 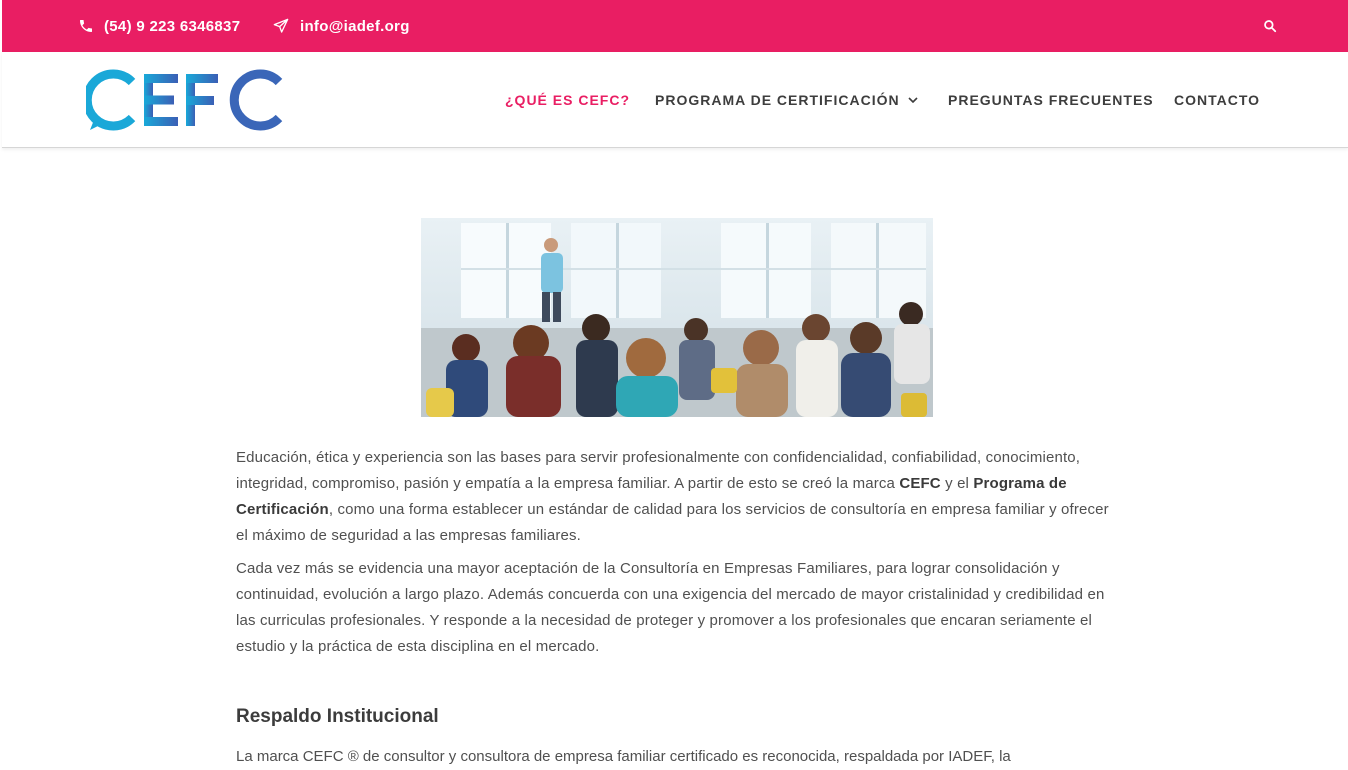 I want to click on paper-plane-icon, so click(x=281, y=25).